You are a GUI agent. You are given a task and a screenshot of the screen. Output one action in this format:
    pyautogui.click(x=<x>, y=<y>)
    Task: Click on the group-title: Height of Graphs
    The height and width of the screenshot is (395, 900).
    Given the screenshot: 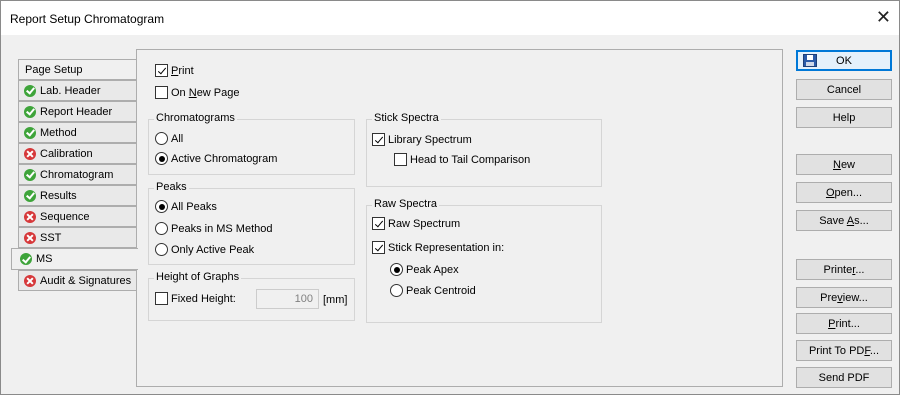 What is the action you would take?
    pyautogui.click(x=198, y=277)
    